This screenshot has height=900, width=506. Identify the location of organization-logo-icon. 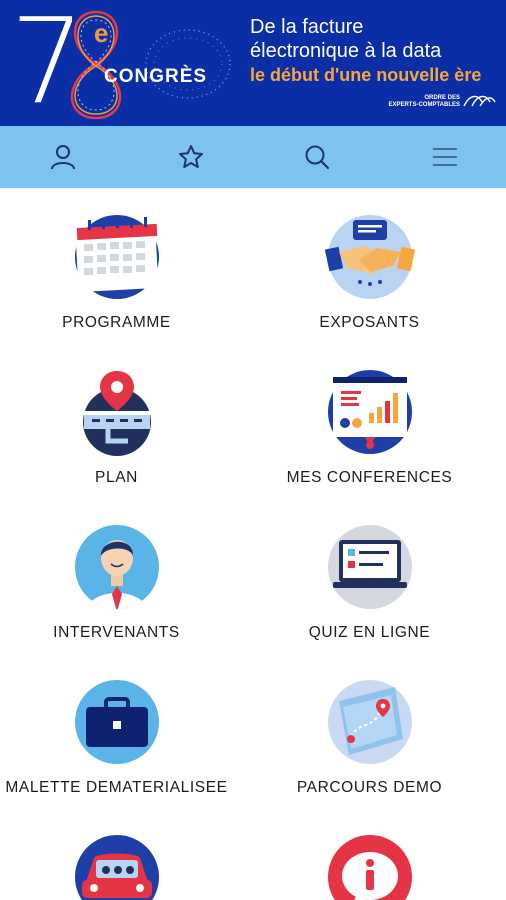
(479, 101).